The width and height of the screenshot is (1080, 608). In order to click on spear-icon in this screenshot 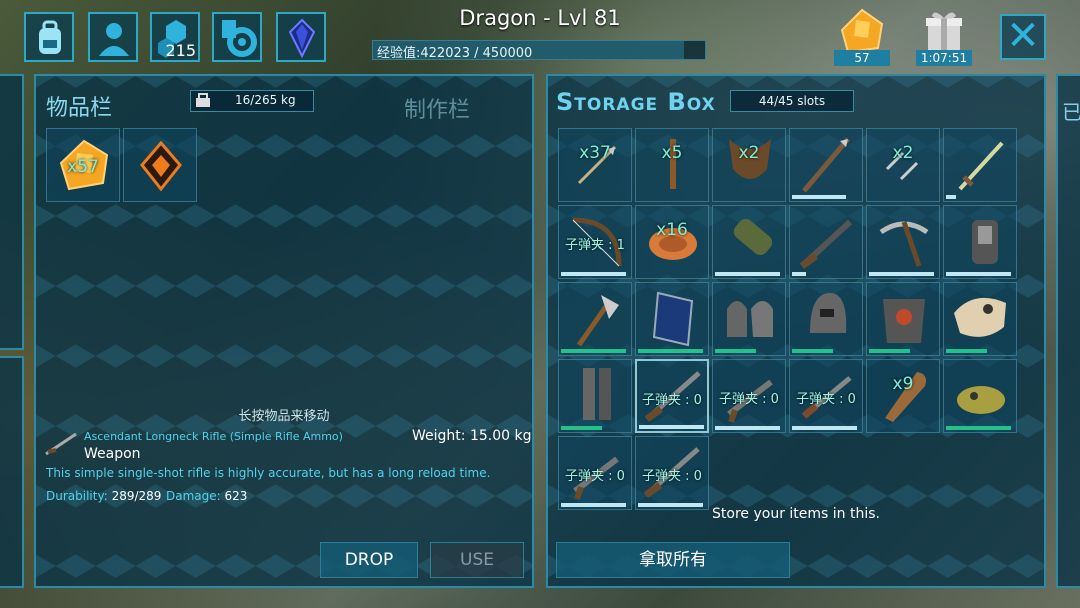, I will do `click(826, 165)`.